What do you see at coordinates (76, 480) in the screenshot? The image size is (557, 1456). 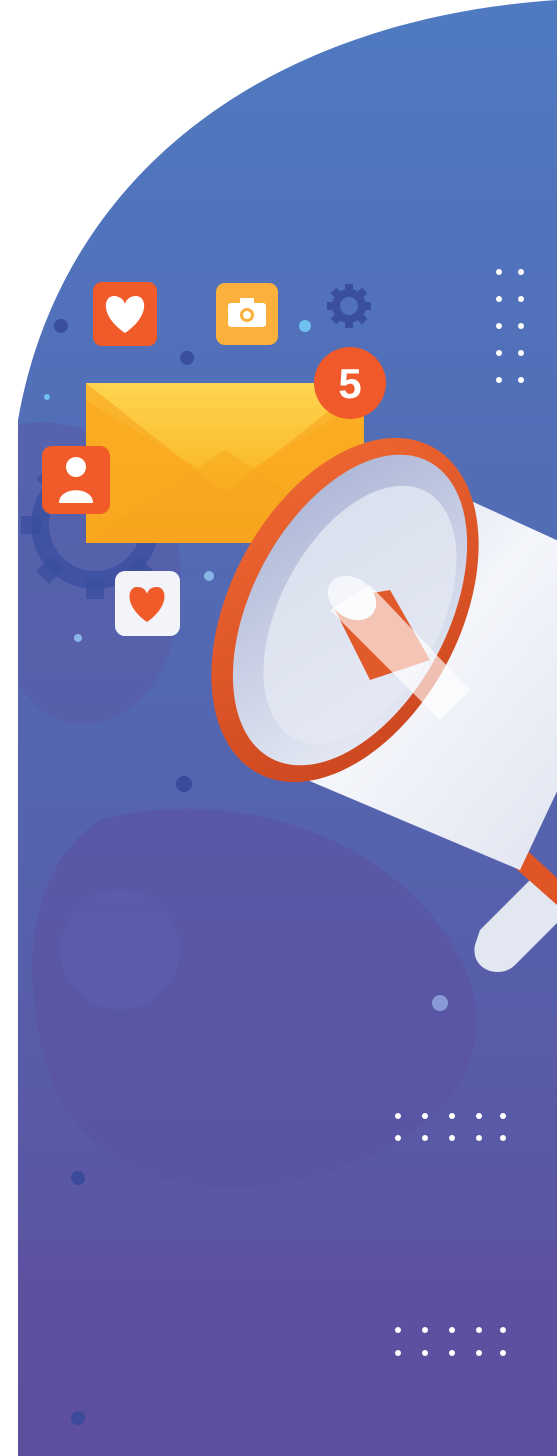 I see `user-icon` at bounding box center [76, 480].